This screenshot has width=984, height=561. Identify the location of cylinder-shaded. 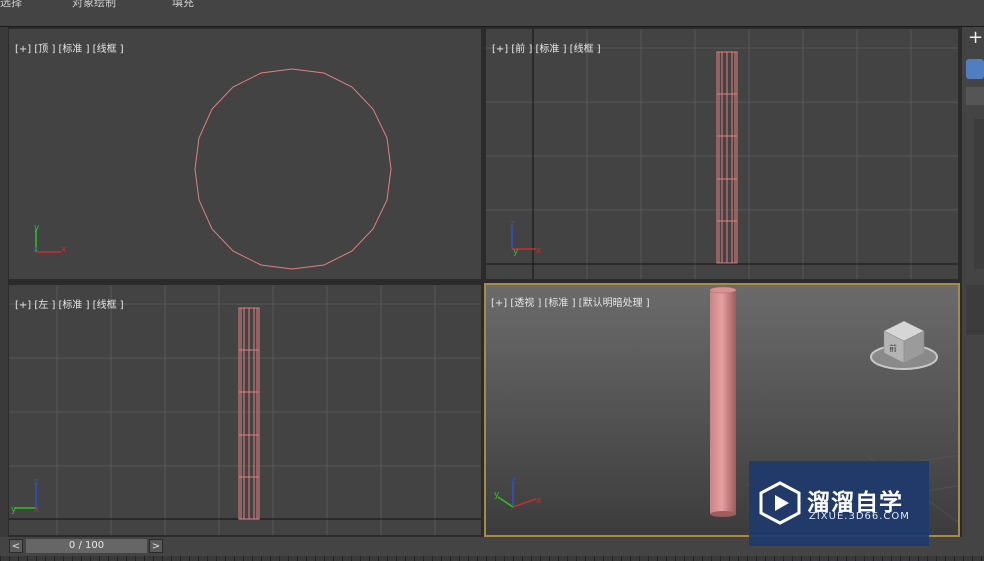
(723, 401).